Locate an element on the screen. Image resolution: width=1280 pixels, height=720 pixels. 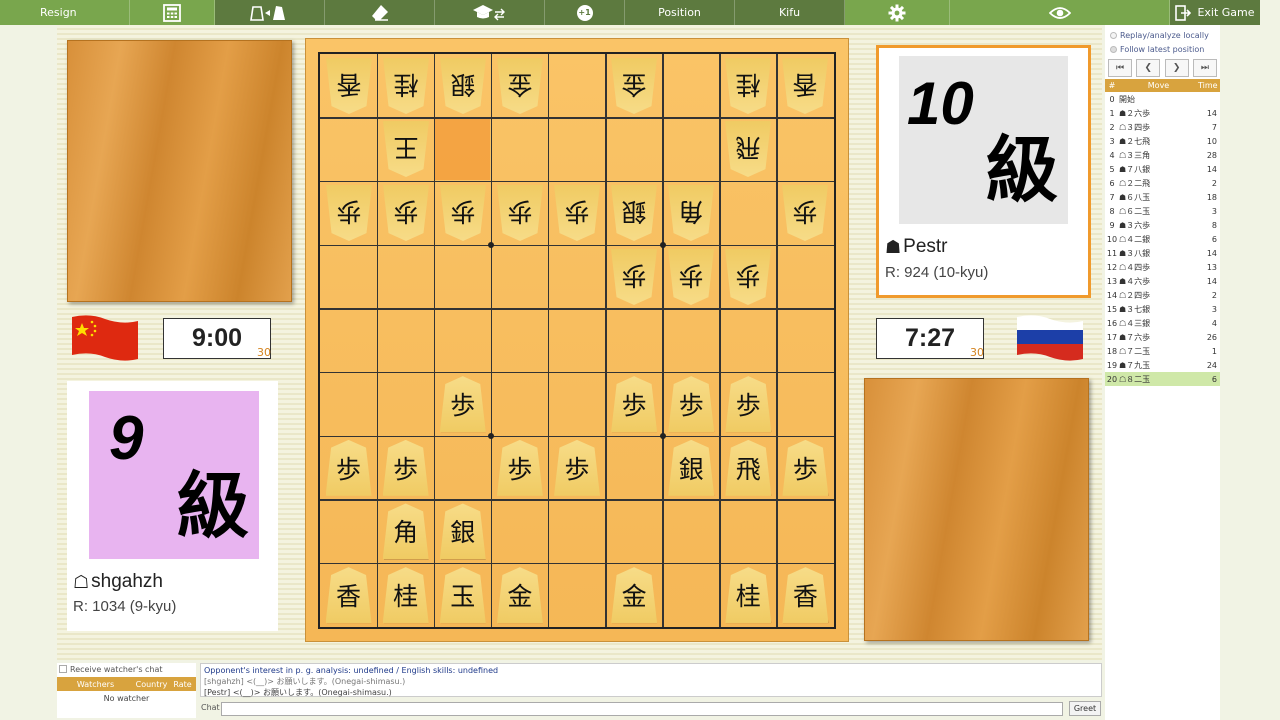
resign-button: Resign is located at coordinates (65, 12).